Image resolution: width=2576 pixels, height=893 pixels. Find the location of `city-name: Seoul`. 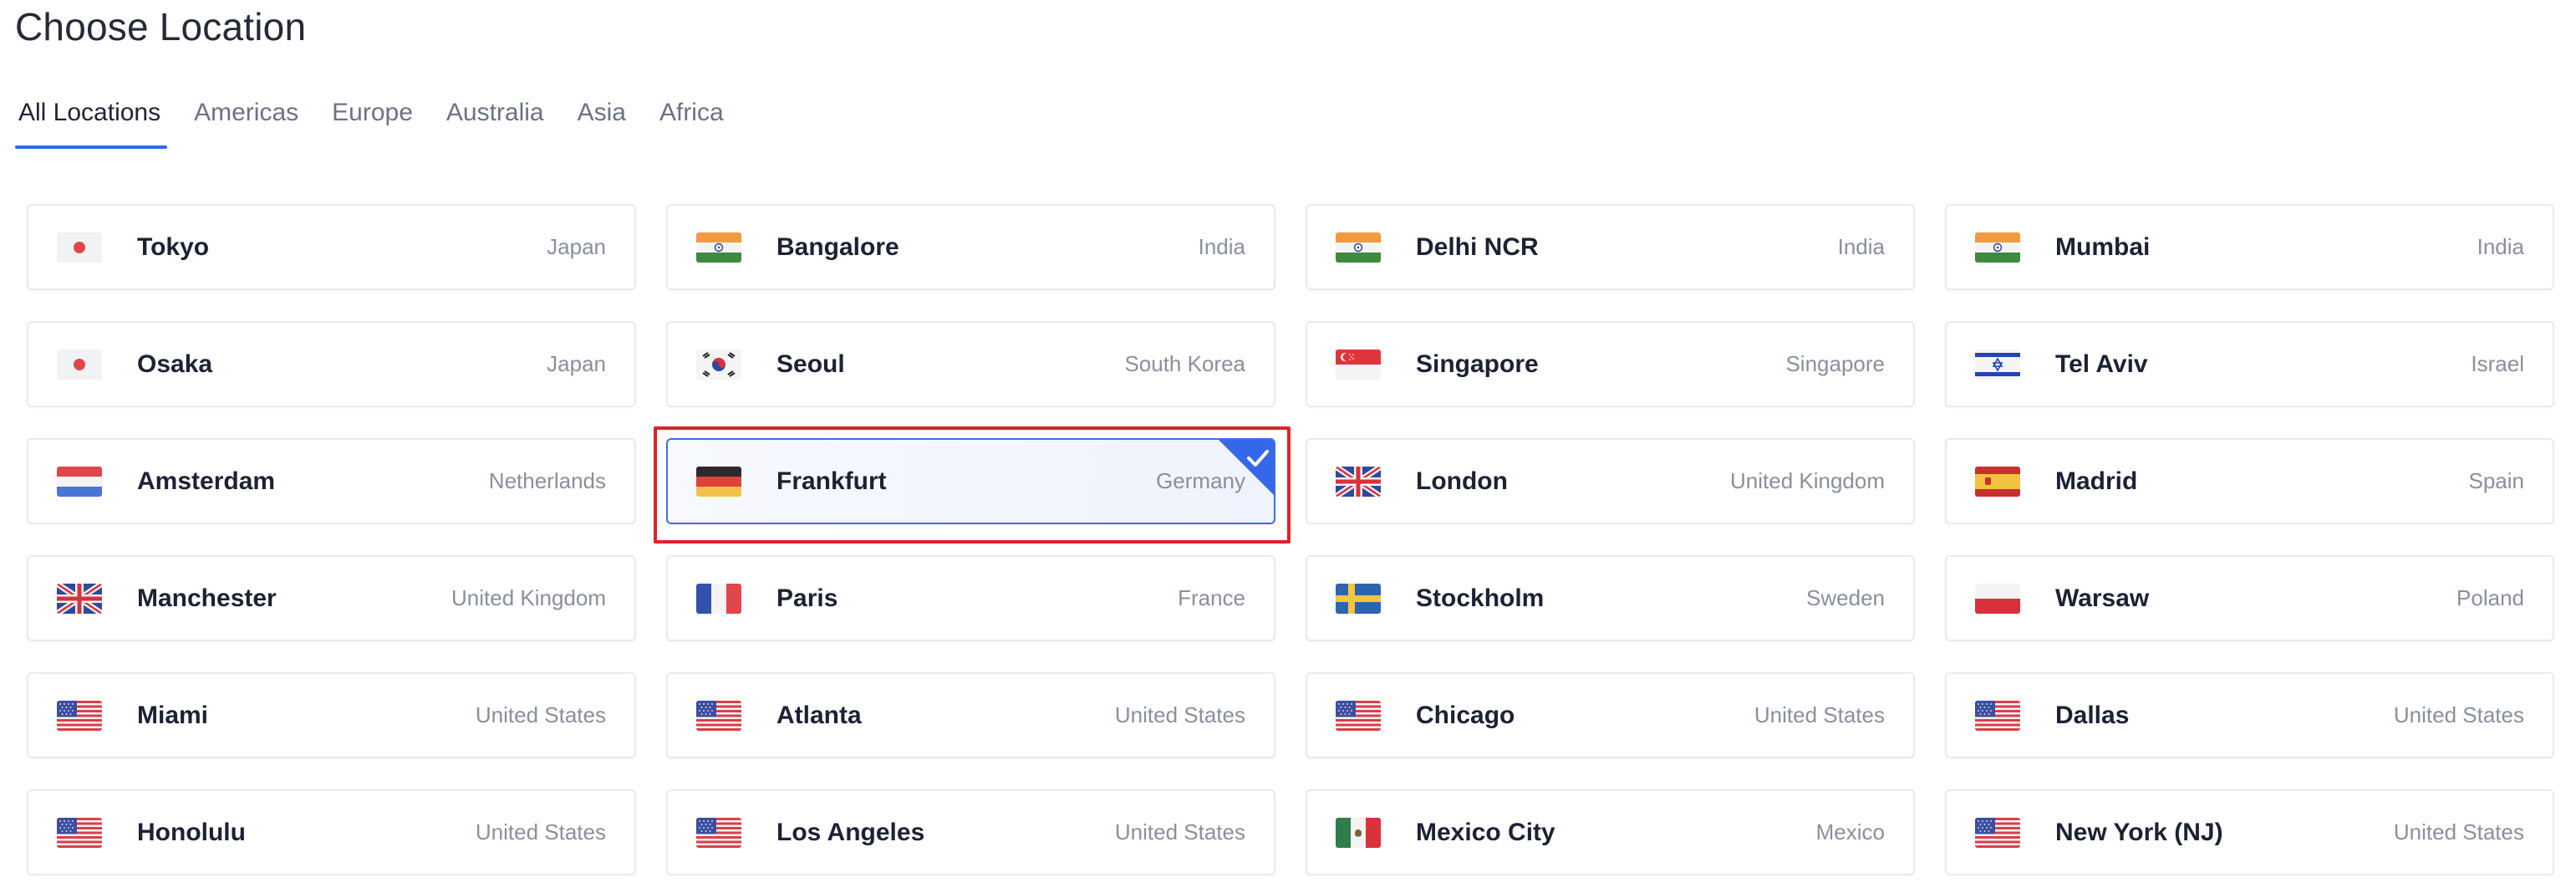

city-name: Seoul is located at coordinates (810, 364).